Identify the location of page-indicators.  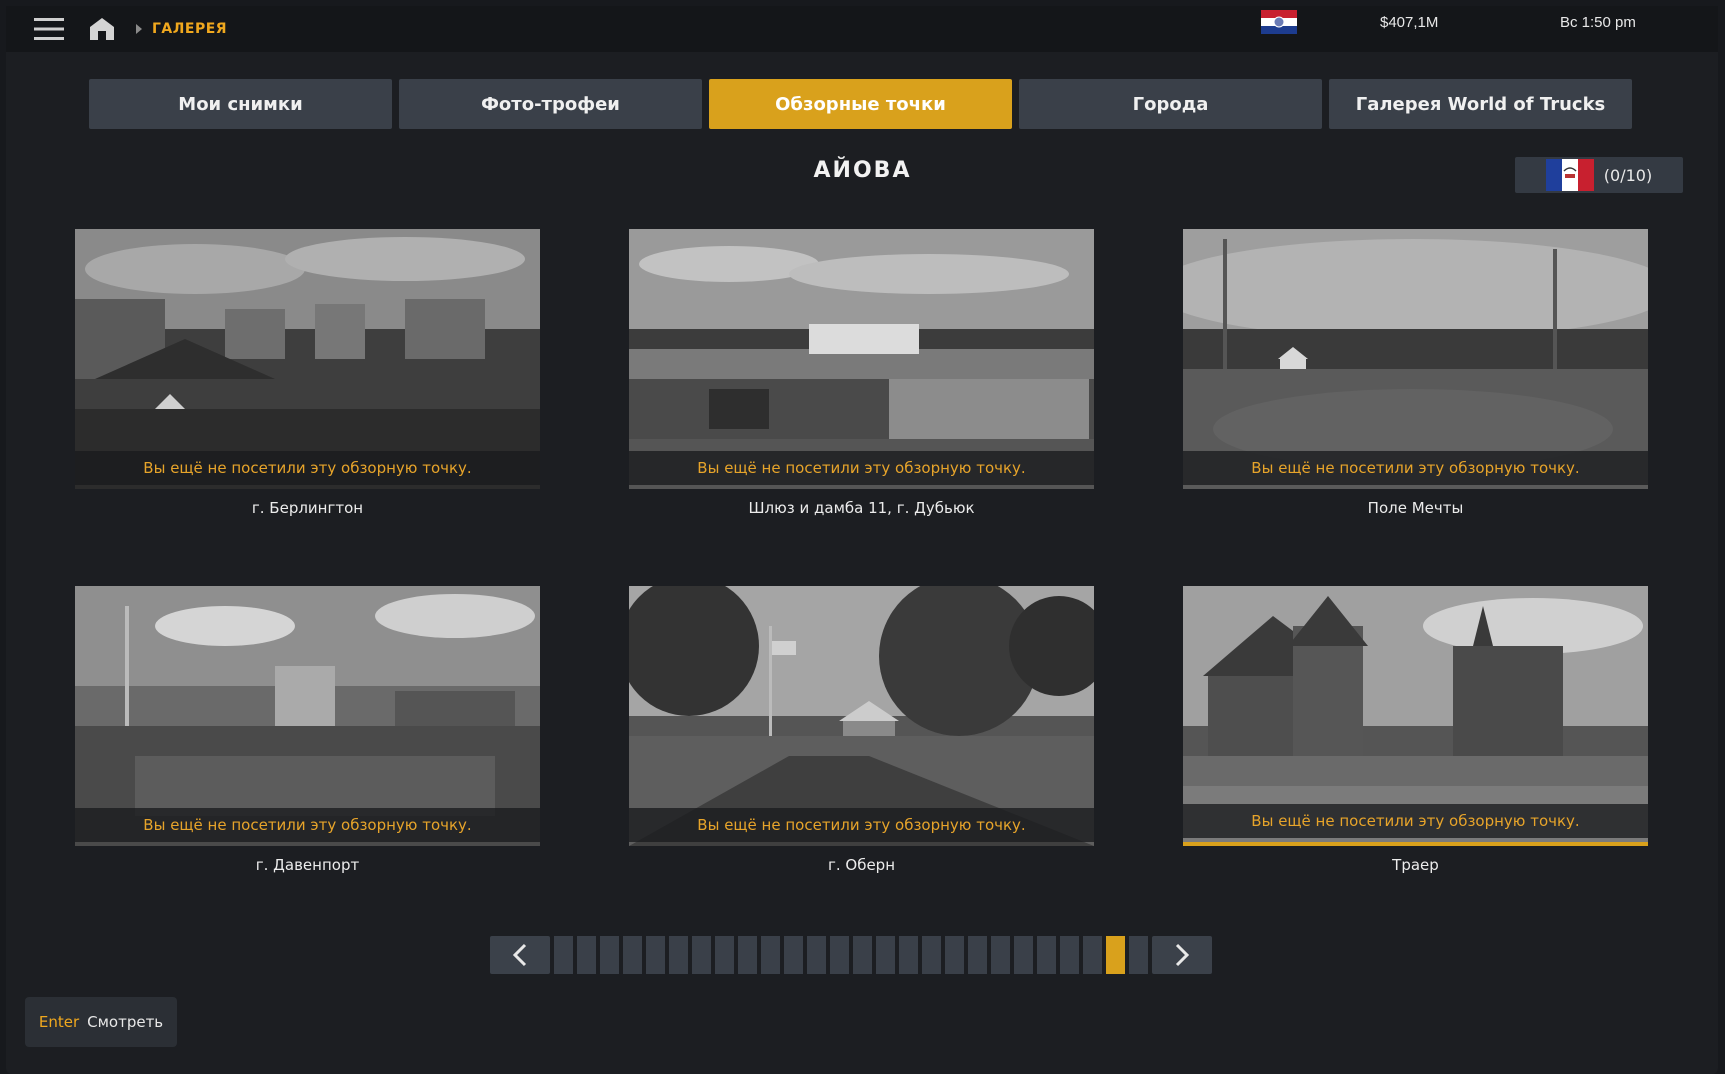
(851, 955).